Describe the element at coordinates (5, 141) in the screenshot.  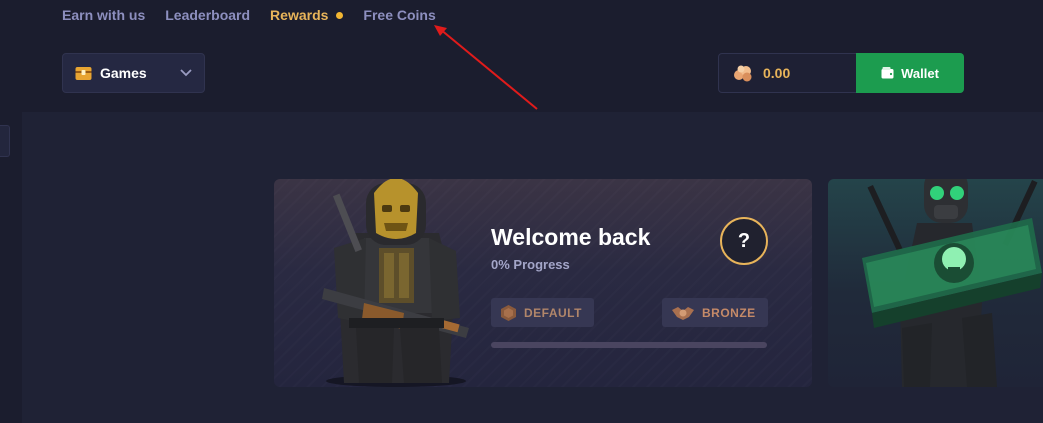
I see `sidebar-toggle` at that location.